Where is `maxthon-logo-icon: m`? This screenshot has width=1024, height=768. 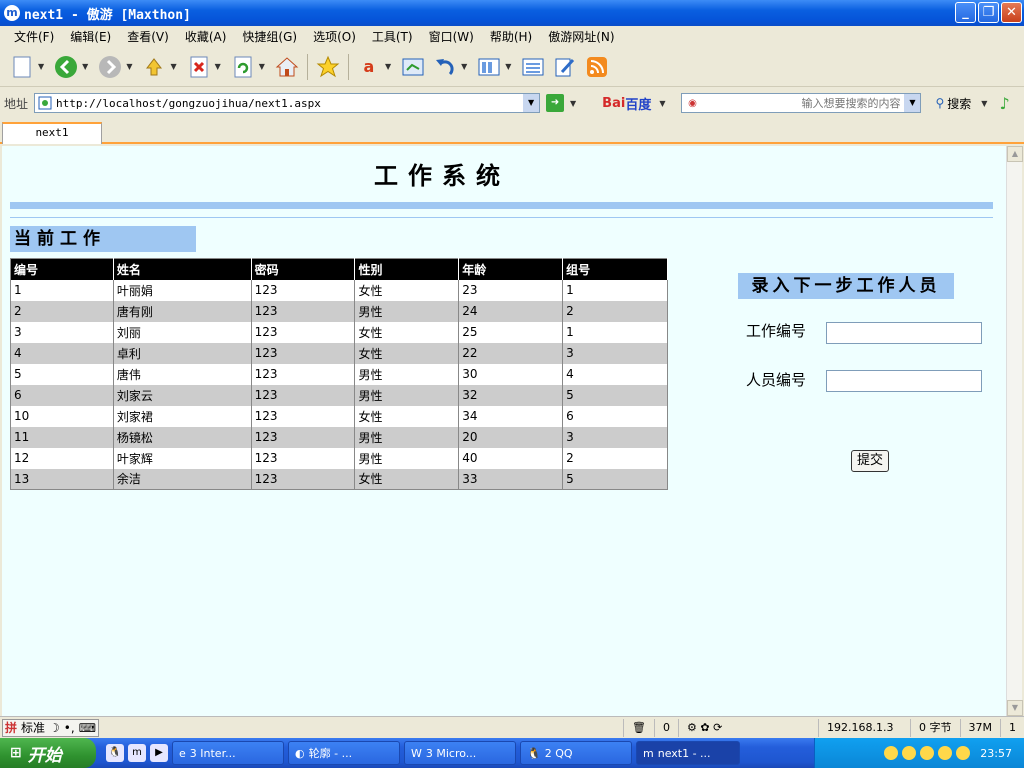
maxthon-logo-icon: m is located at coordinates (12, 13).